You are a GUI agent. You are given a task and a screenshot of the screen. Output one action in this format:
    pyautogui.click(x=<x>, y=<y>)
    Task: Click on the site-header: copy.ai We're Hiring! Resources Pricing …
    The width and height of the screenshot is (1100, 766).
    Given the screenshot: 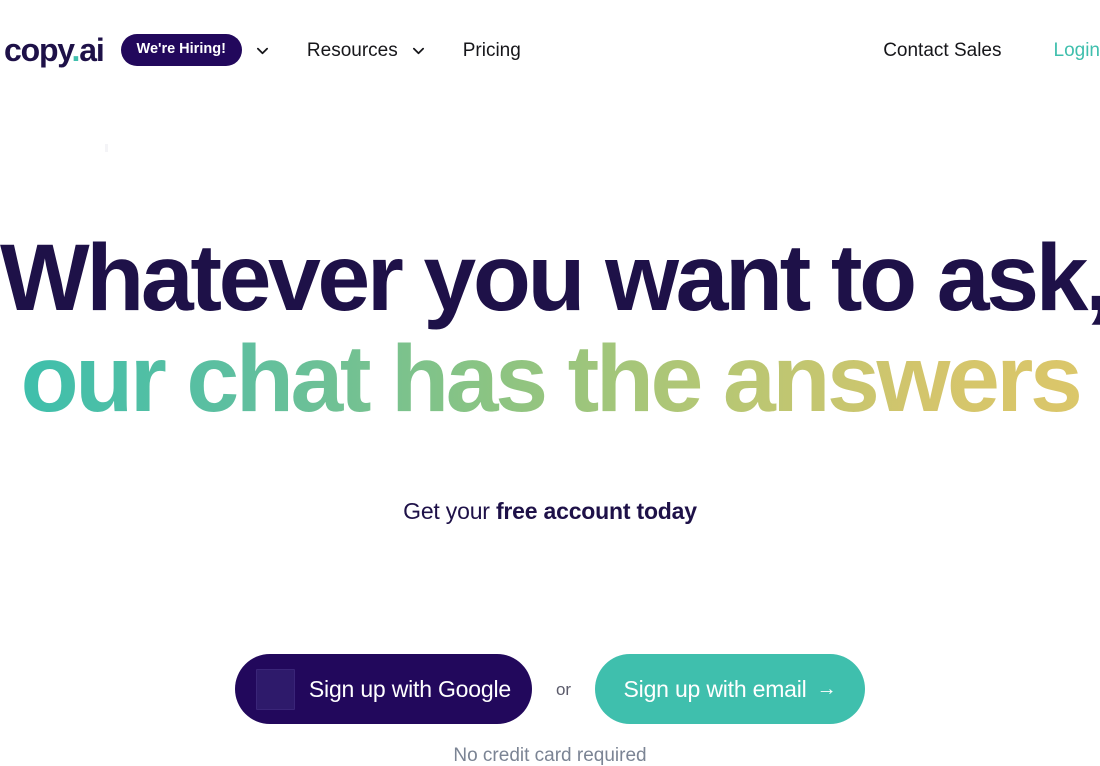 What is the action you would take?
    pyautogui.click(x=550, y=50)
    